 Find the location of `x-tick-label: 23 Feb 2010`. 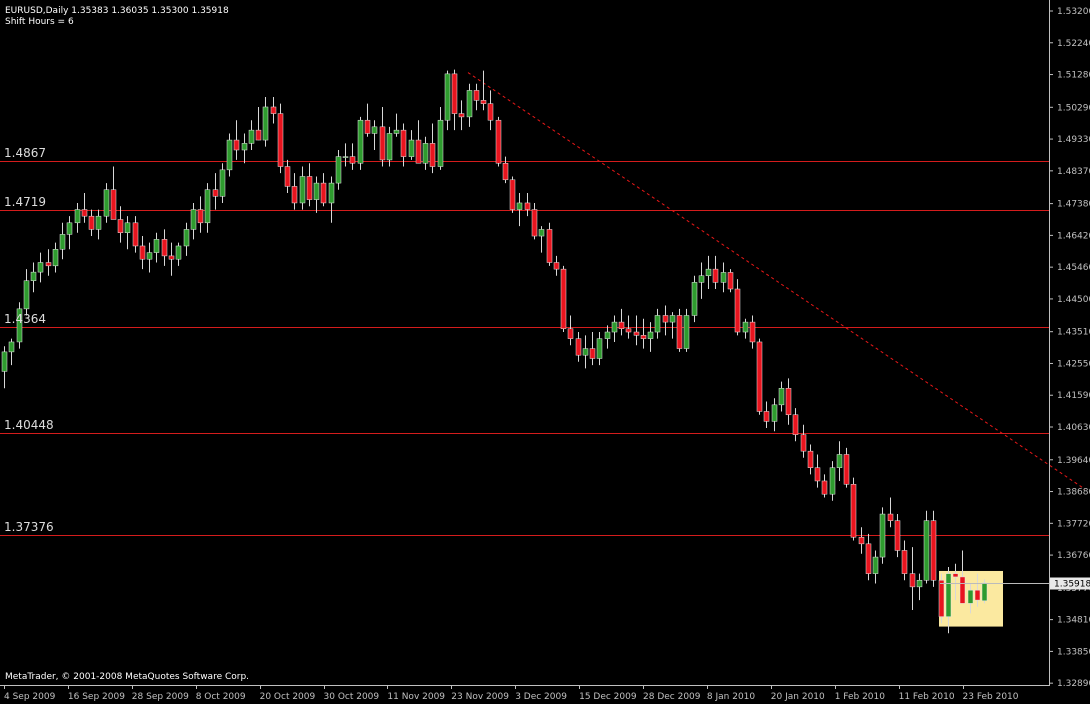

x-tick-label: 23 Feb 2010 is located at coordinates (991, 697).